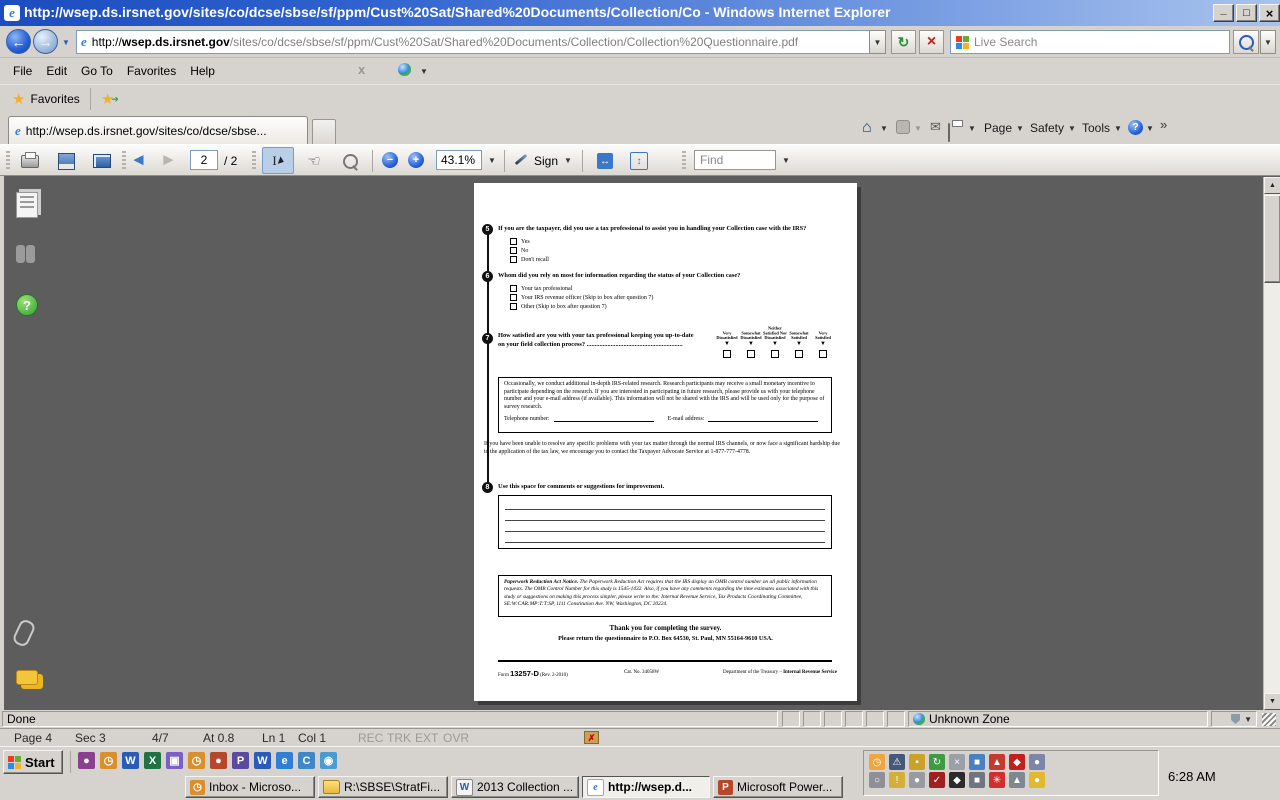  What do you see at coordinates (390, 160) in the screenshot?
I see `zoom-out-button: −` at bounding box center [390, 160].